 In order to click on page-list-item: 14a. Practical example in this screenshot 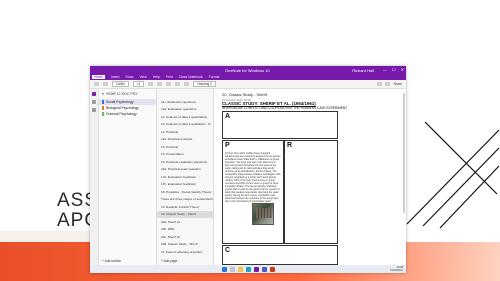, I will do `click(185, 140)`.